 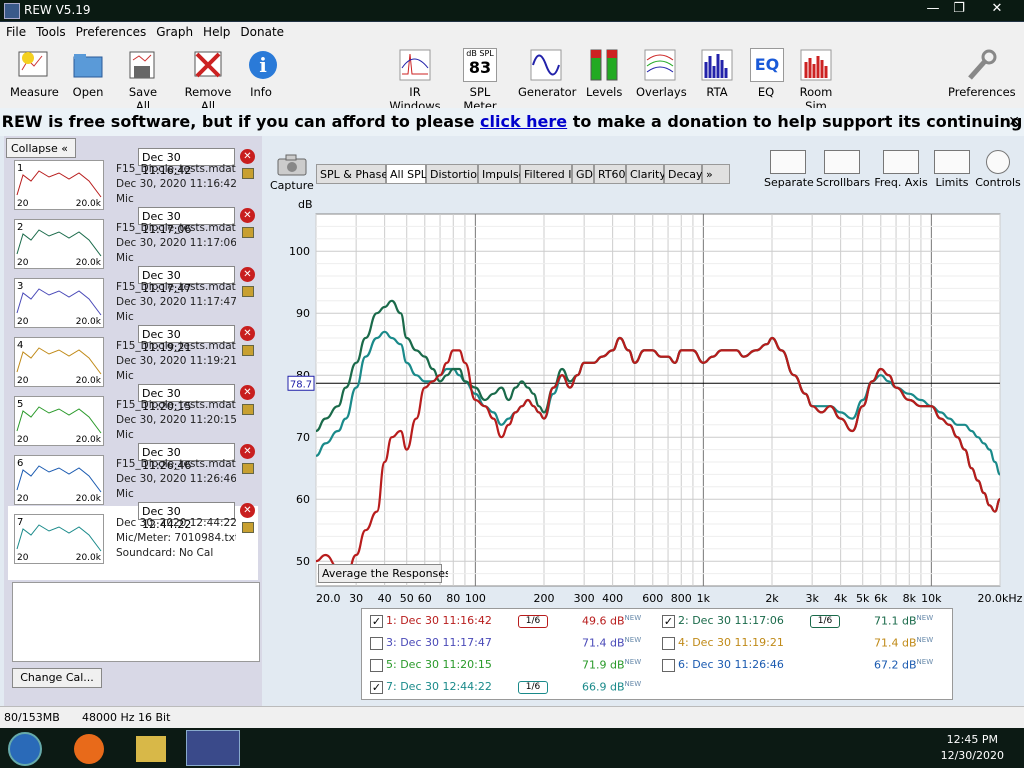 I want to click on rew-app-icon, so click(x=12, y=11).